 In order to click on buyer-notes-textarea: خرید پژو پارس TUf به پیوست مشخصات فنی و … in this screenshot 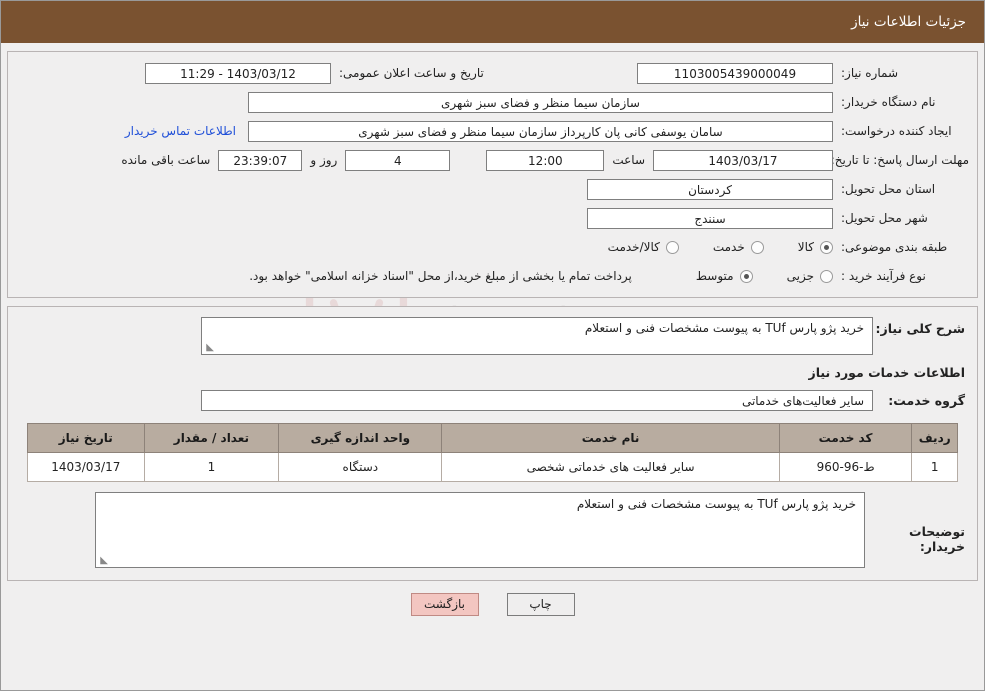, I will do `click(480, 530)`.